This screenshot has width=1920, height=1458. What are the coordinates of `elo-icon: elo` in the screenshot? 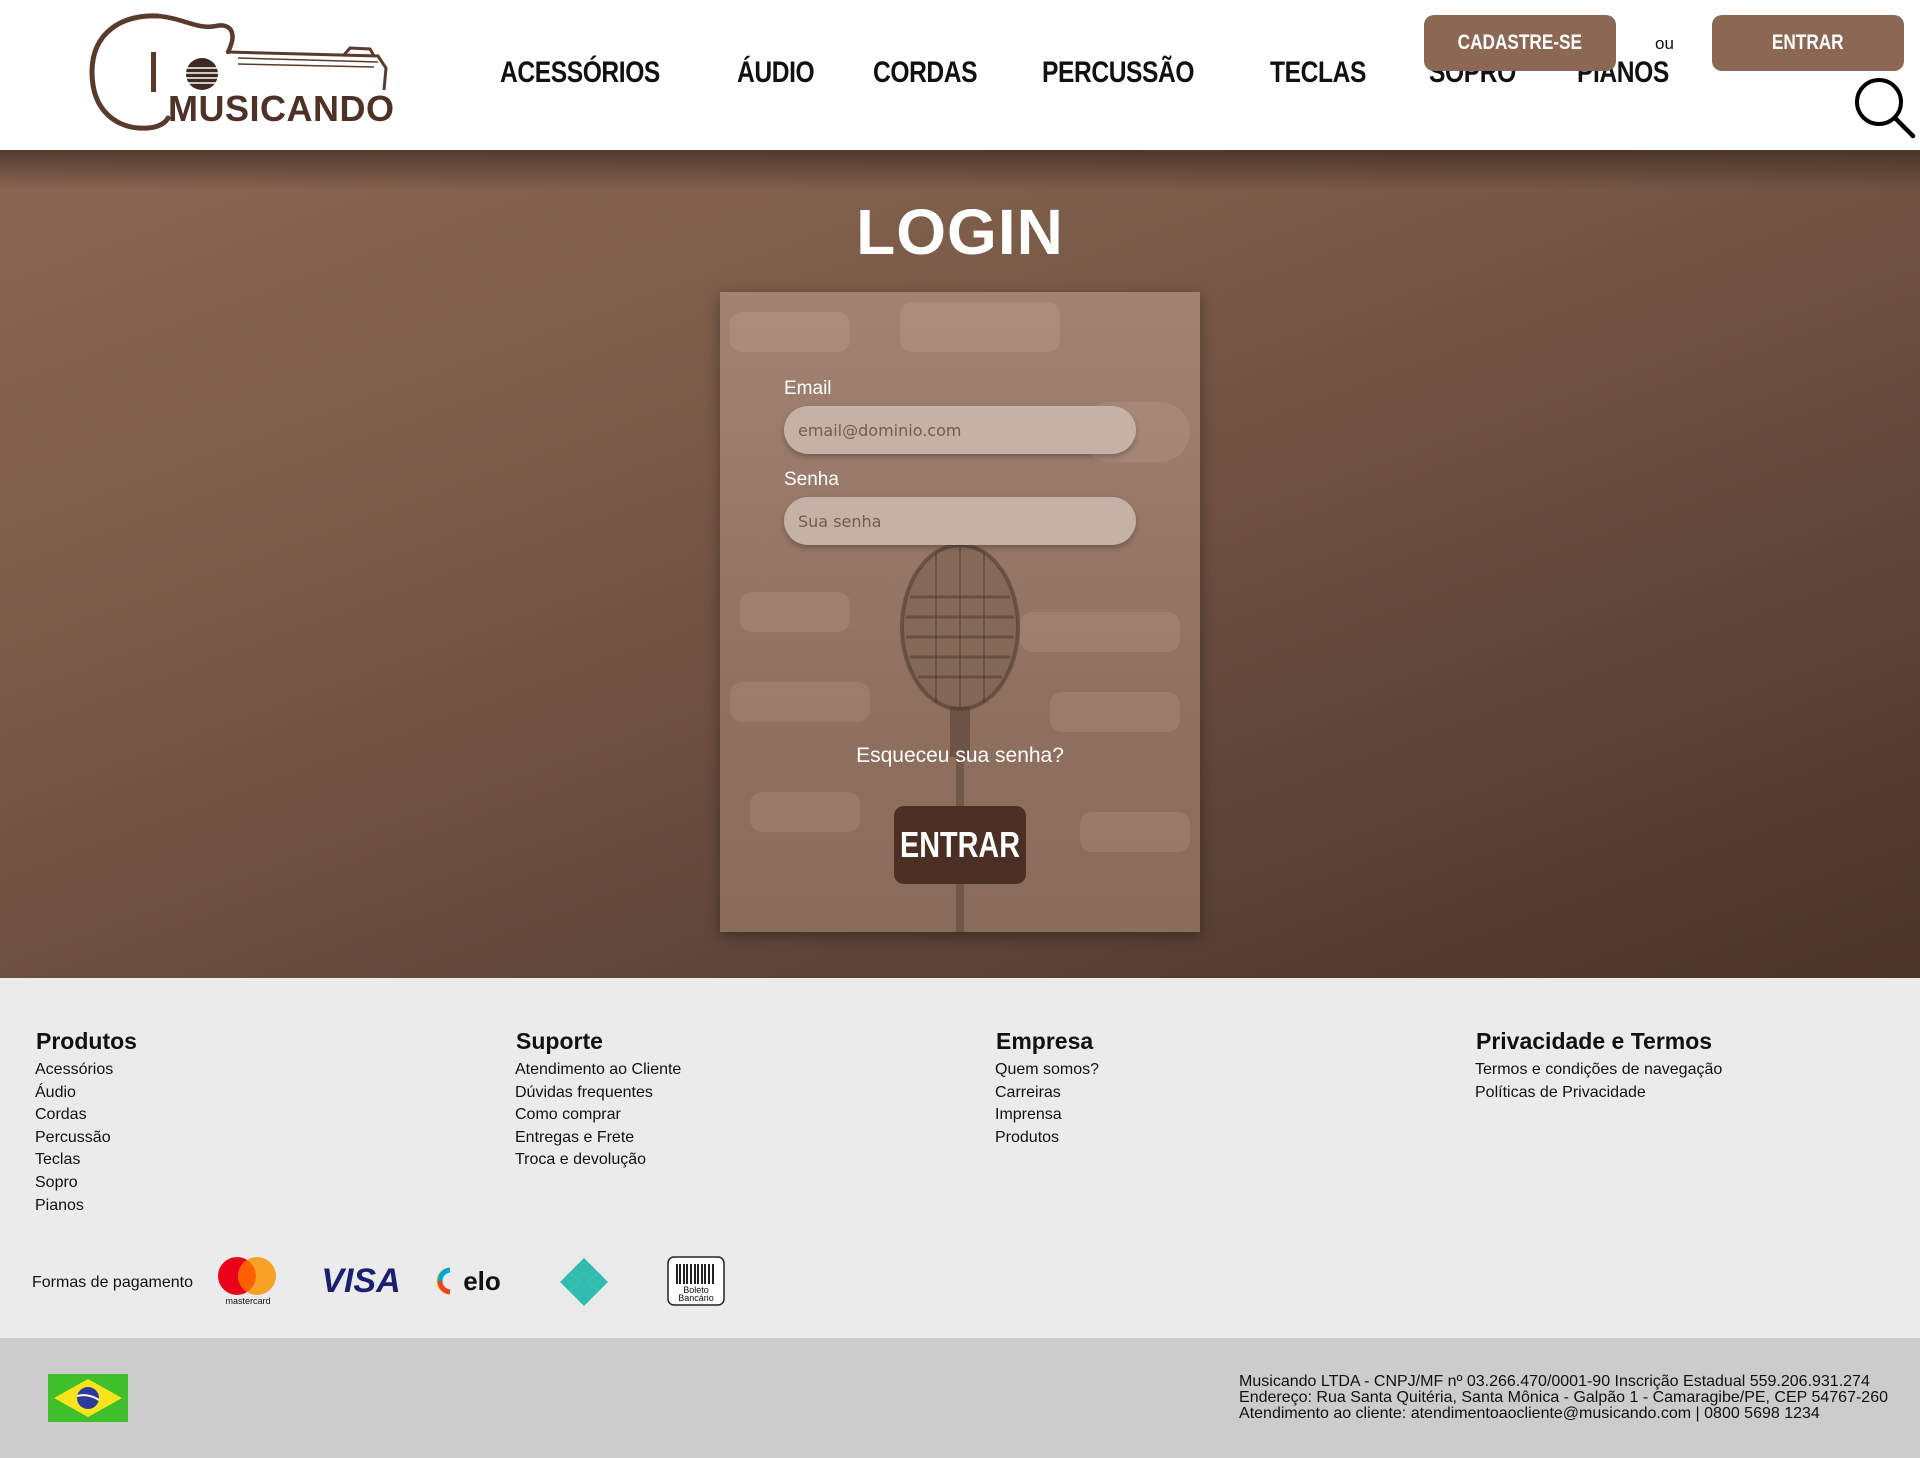 It's located at (468, 1281).